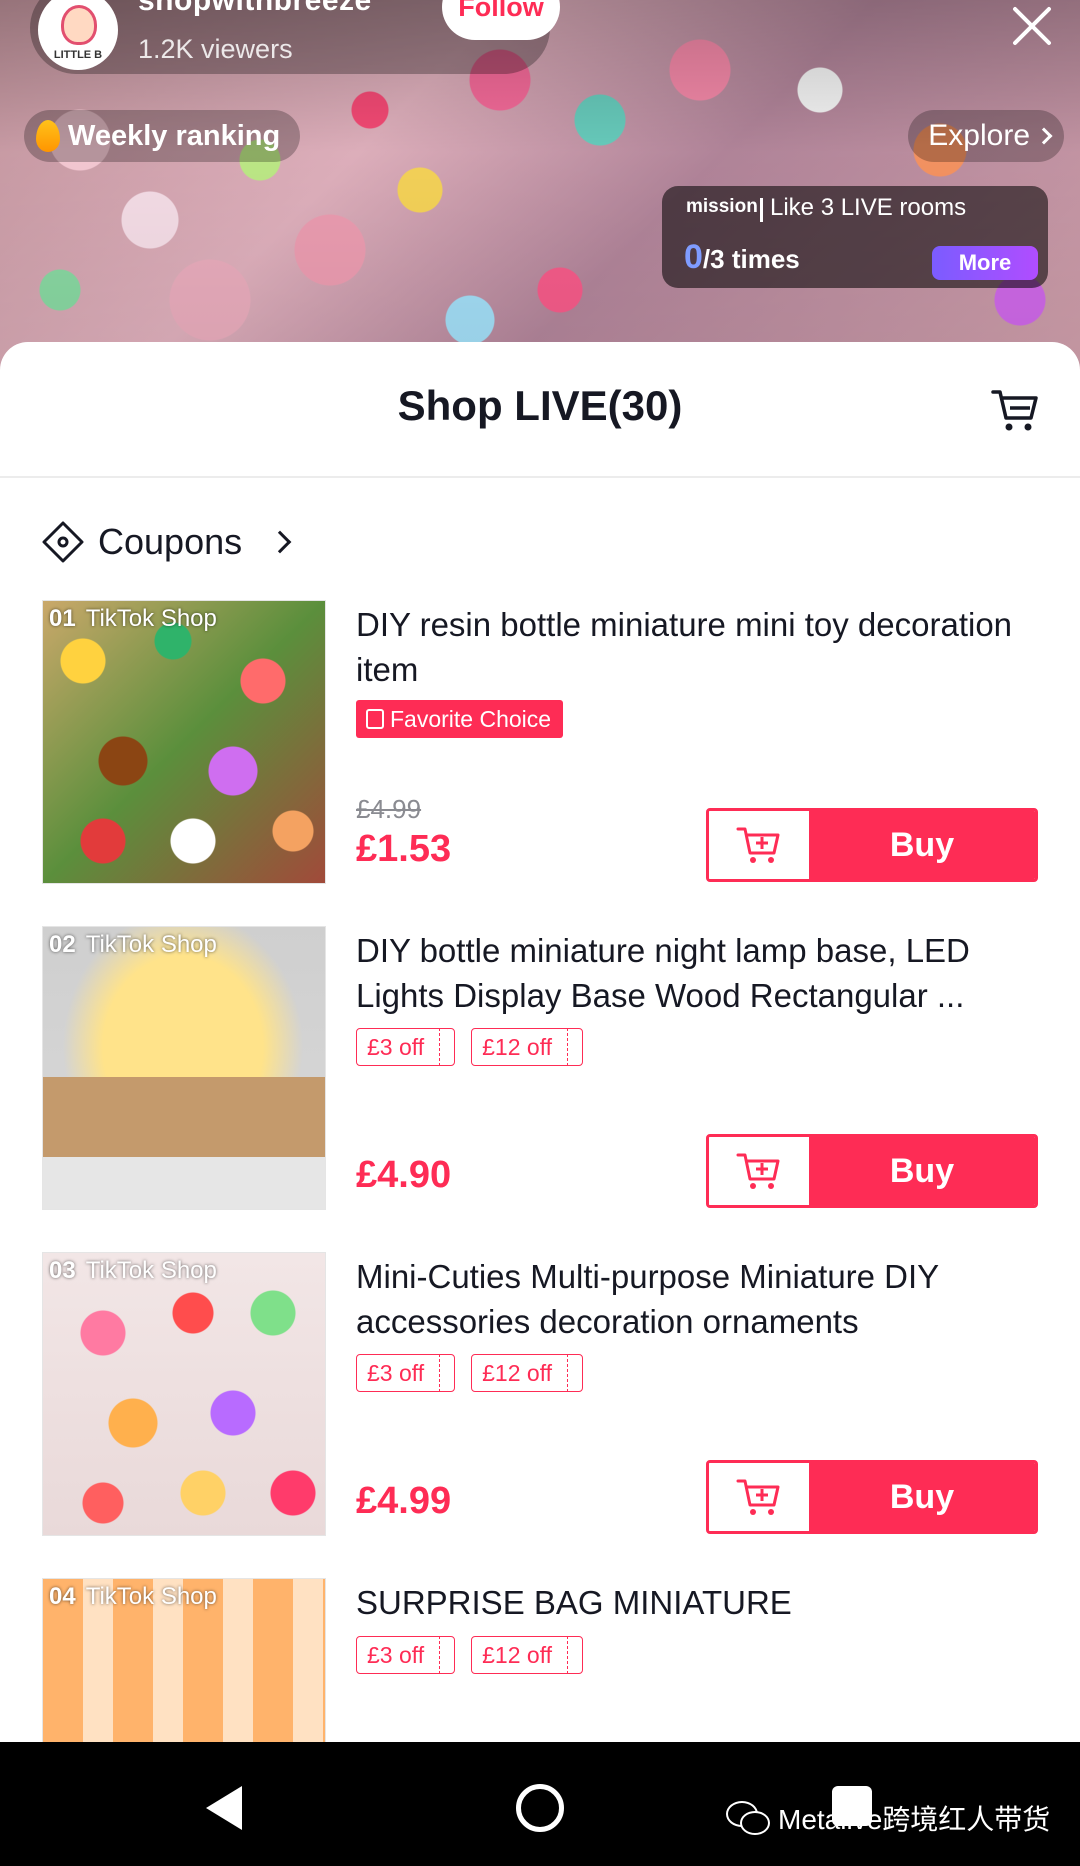  What do you see at coordinates (693, 257) in the screenshot?
I see `mission-current: 0` at bounding box center [693, 257].